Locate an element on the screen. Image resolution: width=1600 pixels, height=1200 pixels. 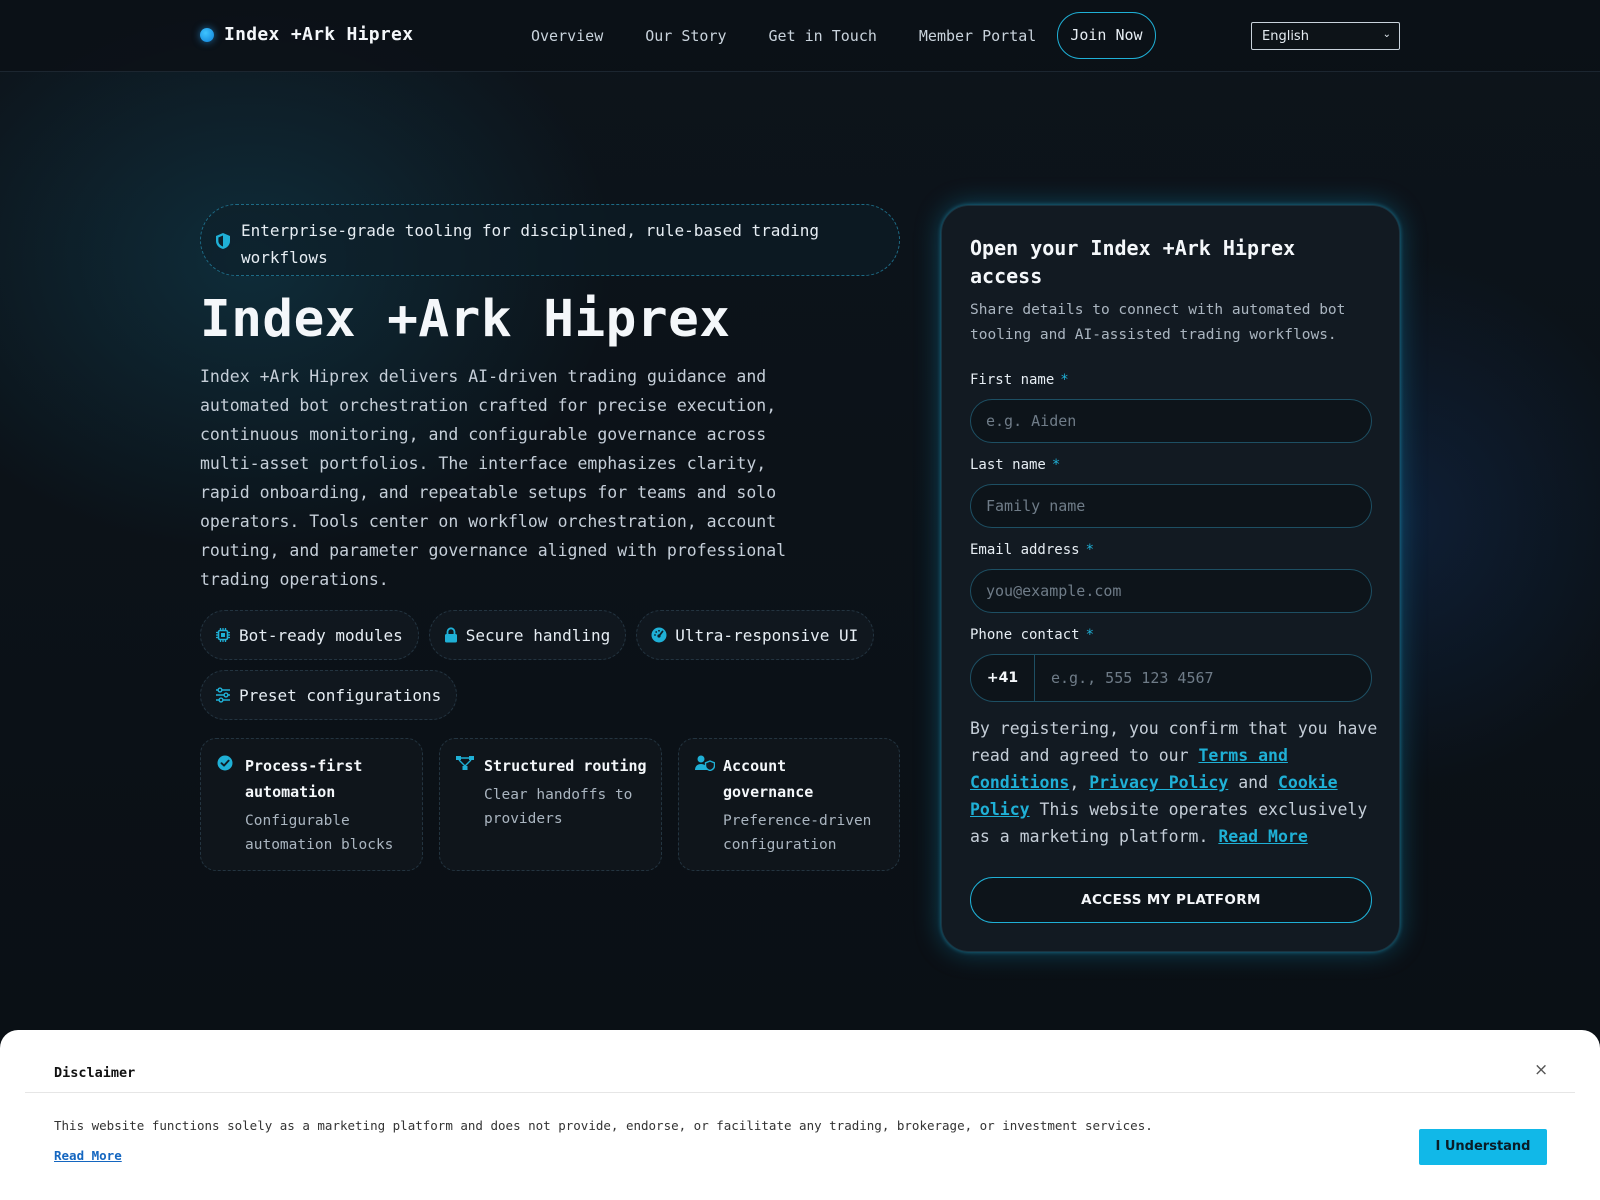
label-text: Phone contact is located at coordinates (1025, 635).